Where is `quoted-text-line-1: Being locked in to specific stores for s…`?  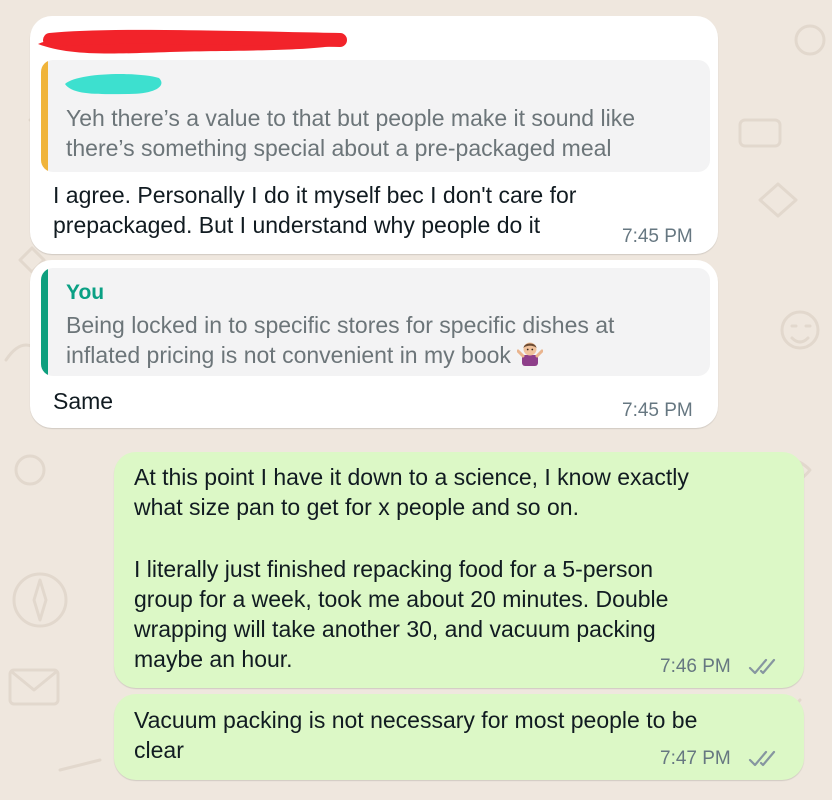
quoted-text-line-1: Being locked in to specific stores for s… is located at coordinates (340, 325).